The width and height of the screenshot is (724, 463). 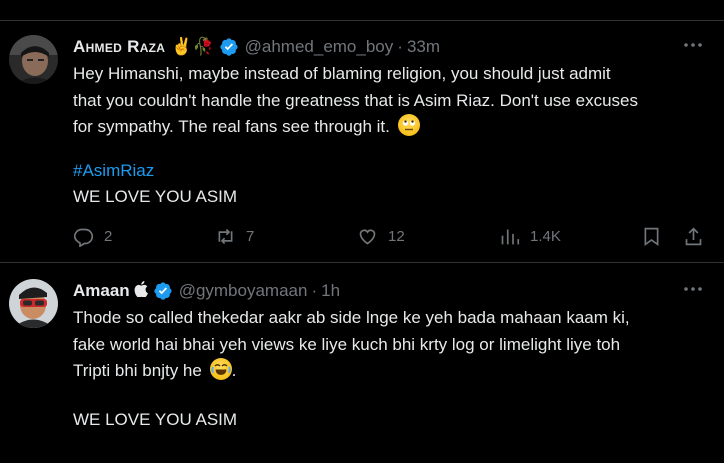 I want to click on previous-tweet-edge, so click(x=362, y=10).